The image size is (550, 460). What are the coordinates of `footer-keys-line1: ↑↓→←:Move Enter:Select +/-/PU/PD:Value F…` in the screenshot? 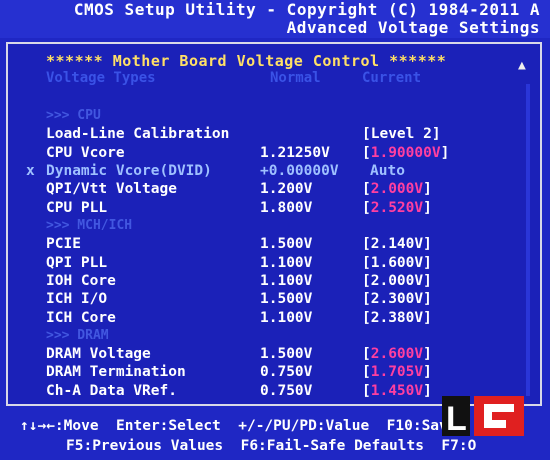 It's located at (238, 426).